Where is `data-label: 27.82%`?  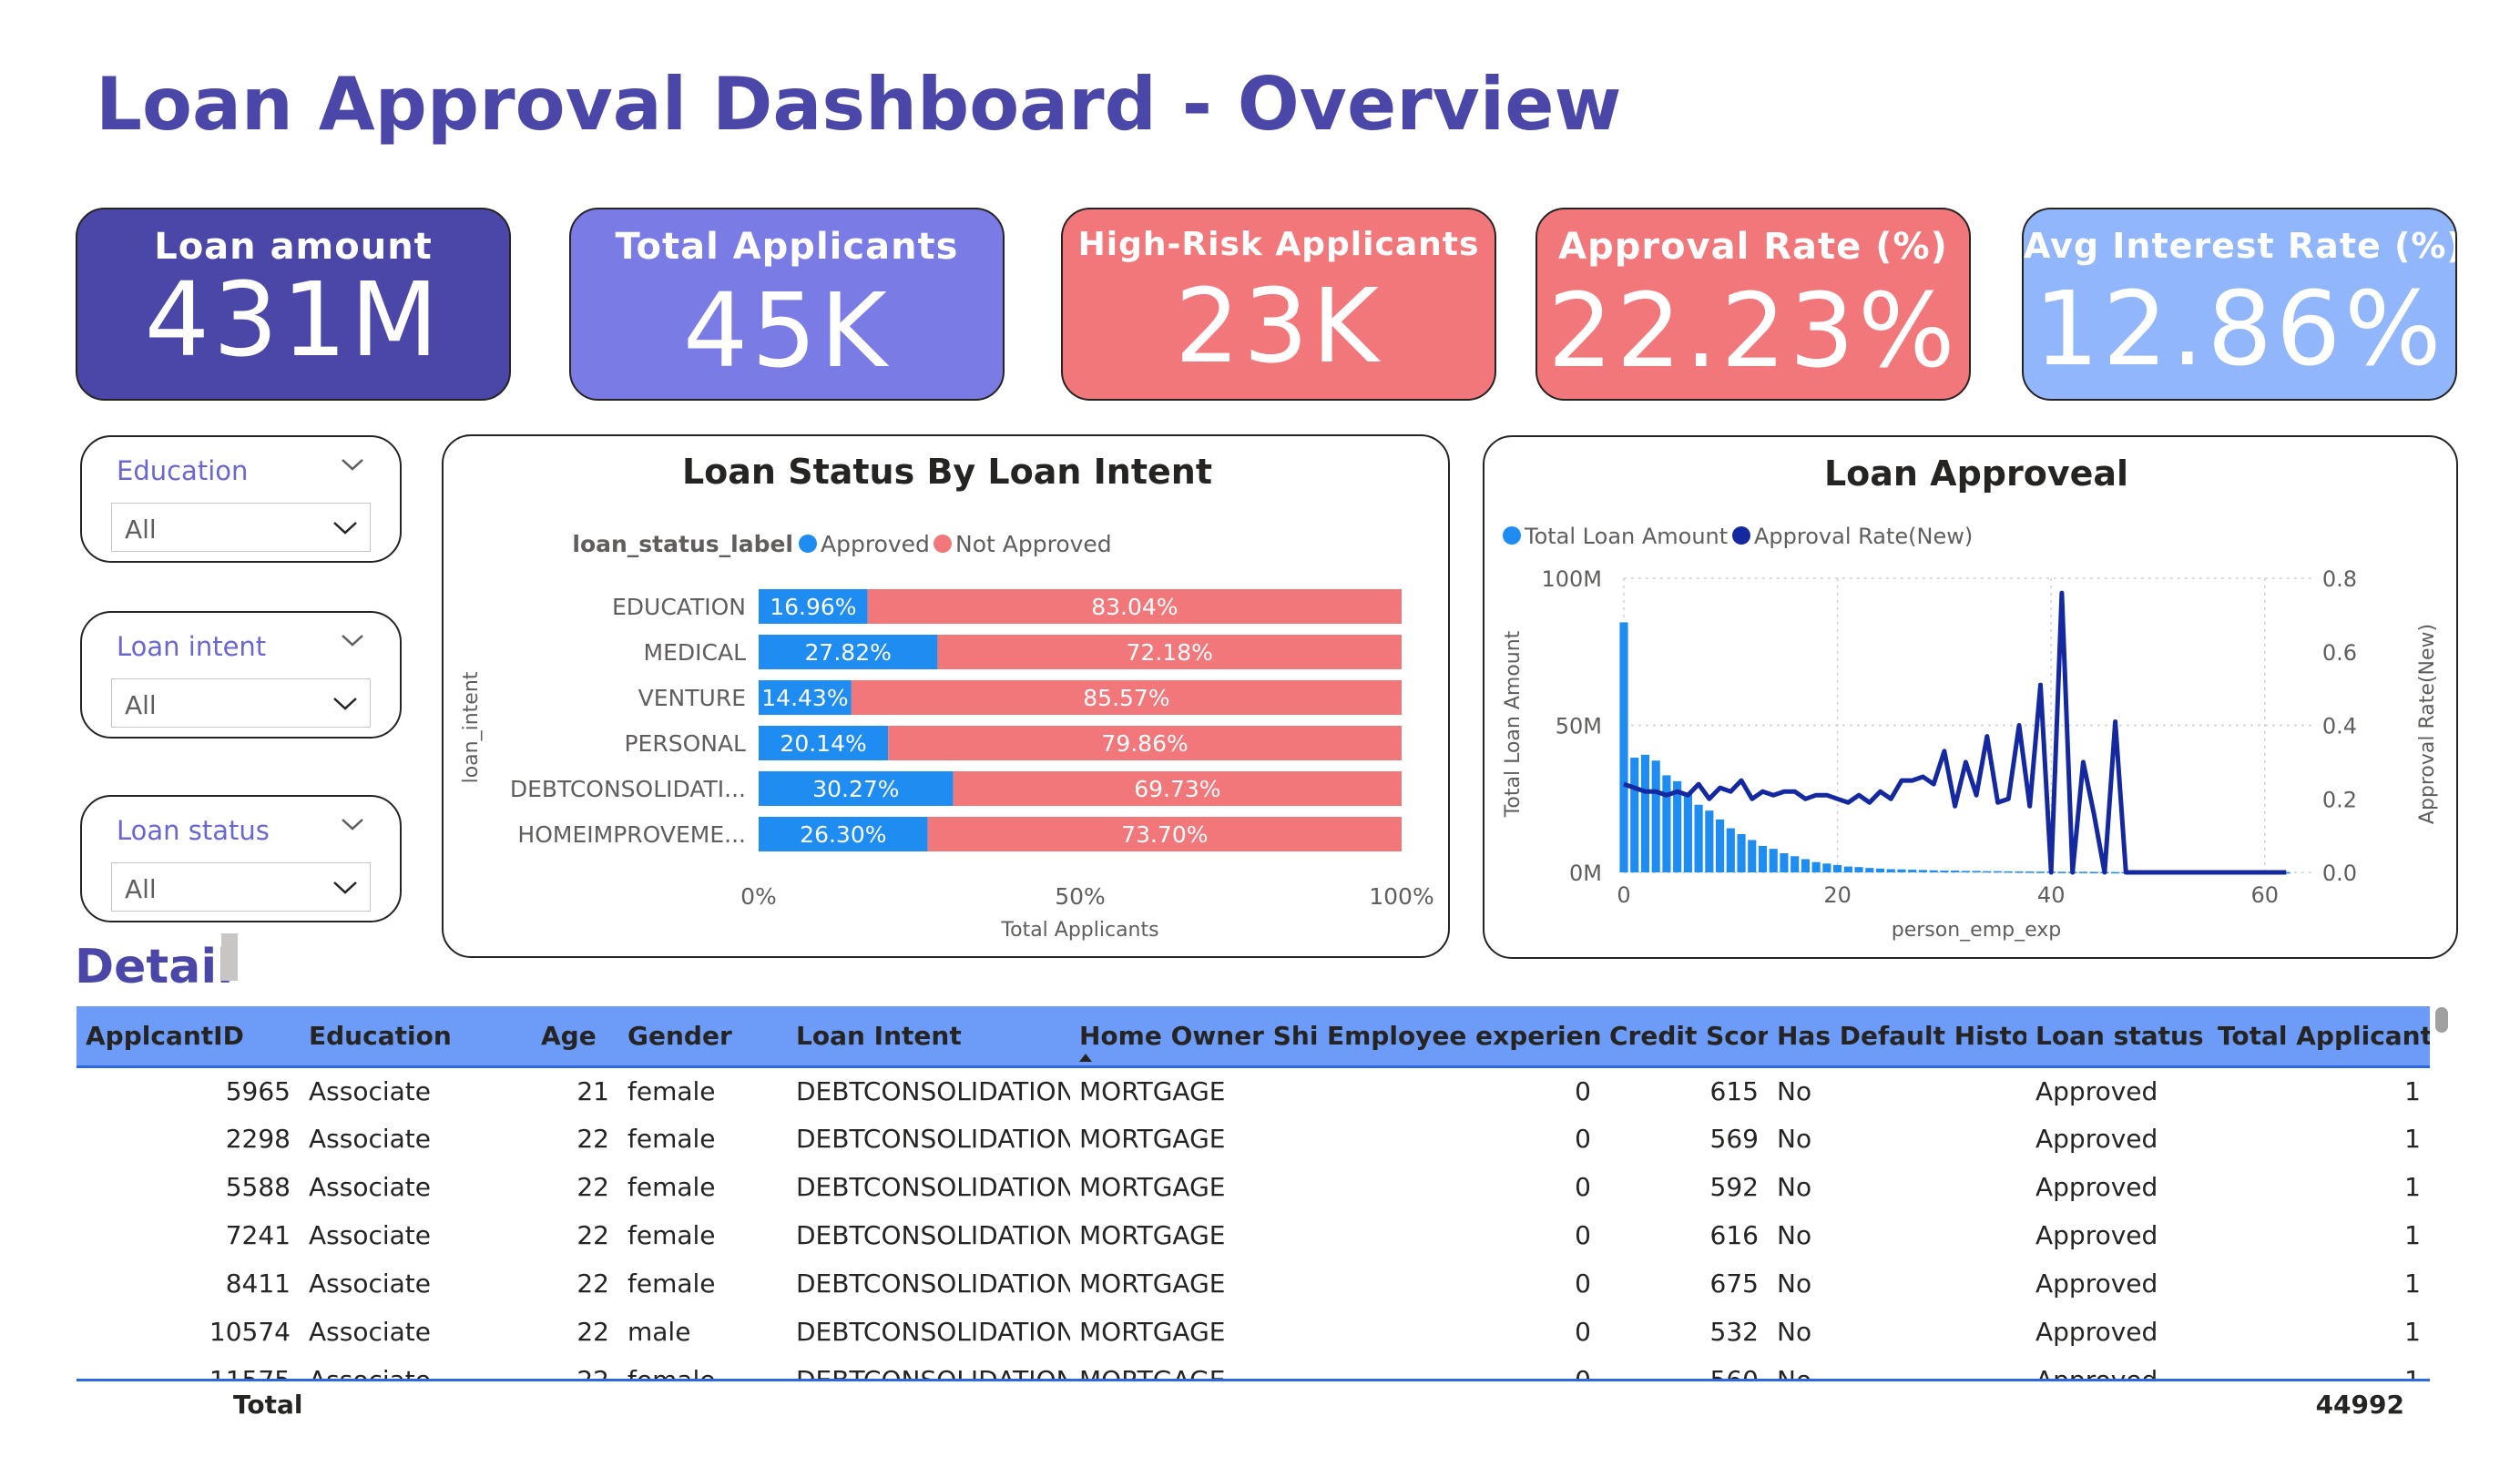
data-label: 27.82% is located at coordinates (848, 652).